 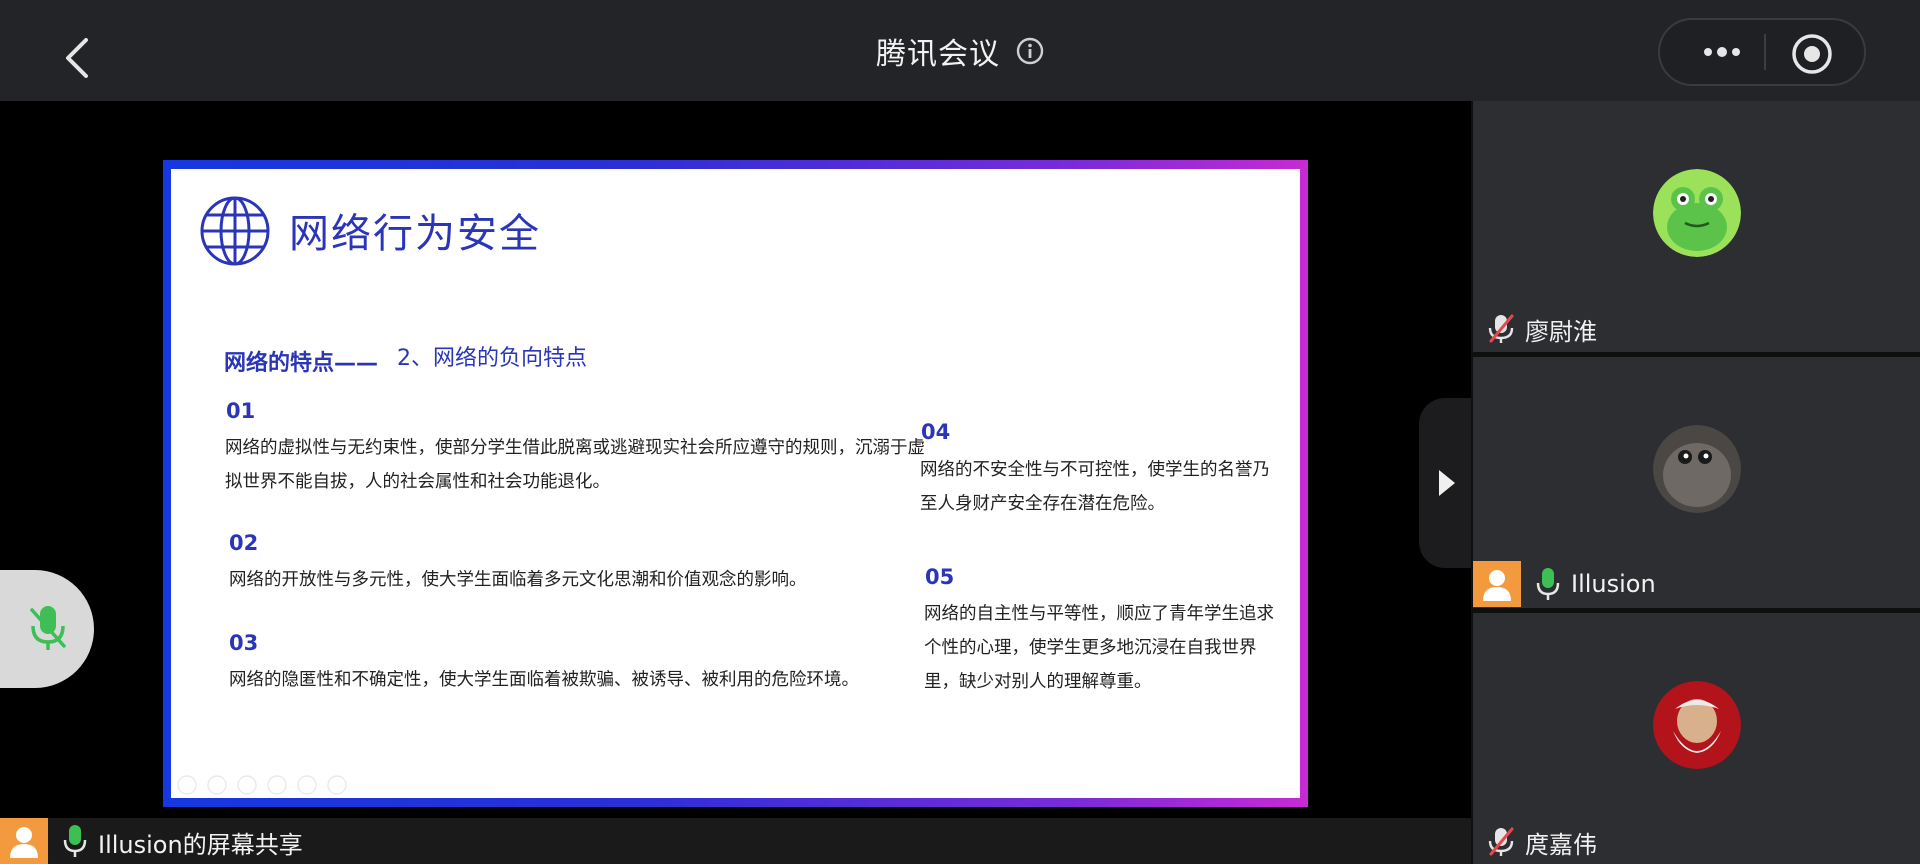 I want to click on participant-name-row: 庹嘉伟, so click(x=1542, y=842).